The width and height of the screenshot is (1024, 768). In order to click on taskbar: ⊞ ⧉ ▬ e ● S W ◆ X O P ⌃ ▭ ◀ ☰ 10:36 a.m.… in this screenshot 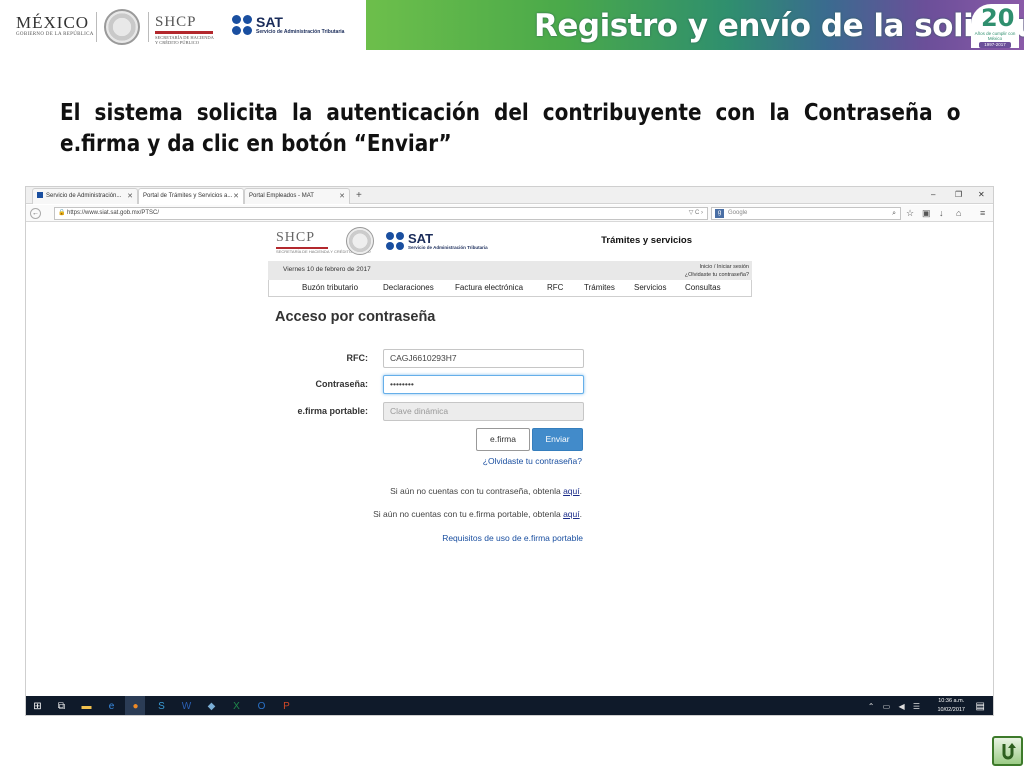, I will do `click(509, 705)`.